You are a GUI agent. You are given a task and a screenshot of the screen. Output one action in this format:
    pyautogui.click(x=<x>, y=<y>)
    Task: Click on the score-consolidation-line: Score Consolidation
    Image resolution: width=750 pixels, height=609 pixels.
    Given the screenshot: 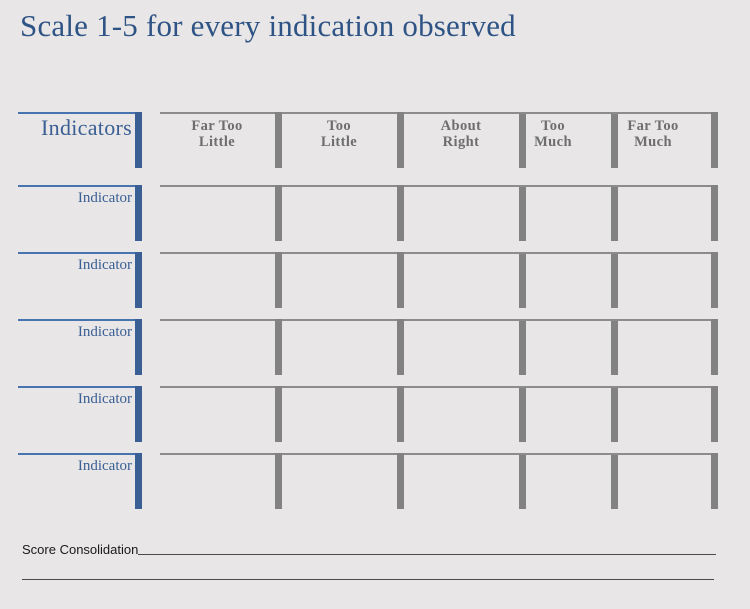 What is the action you would take?
    pyautogui.click(x=369, y=545)
    